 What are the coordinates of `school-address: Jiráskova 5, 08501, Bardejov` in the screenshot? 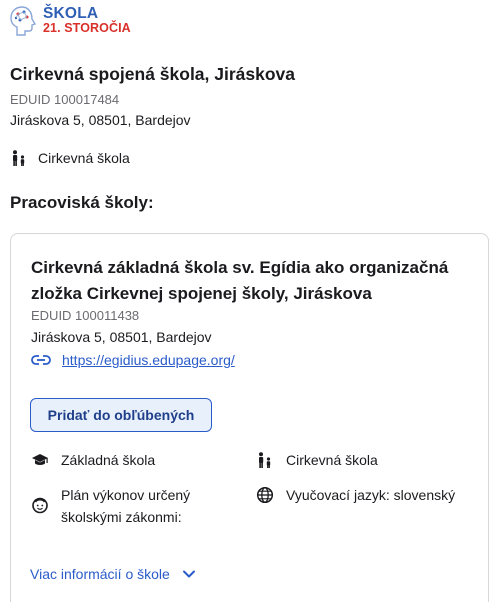 It's located at (100, 120).